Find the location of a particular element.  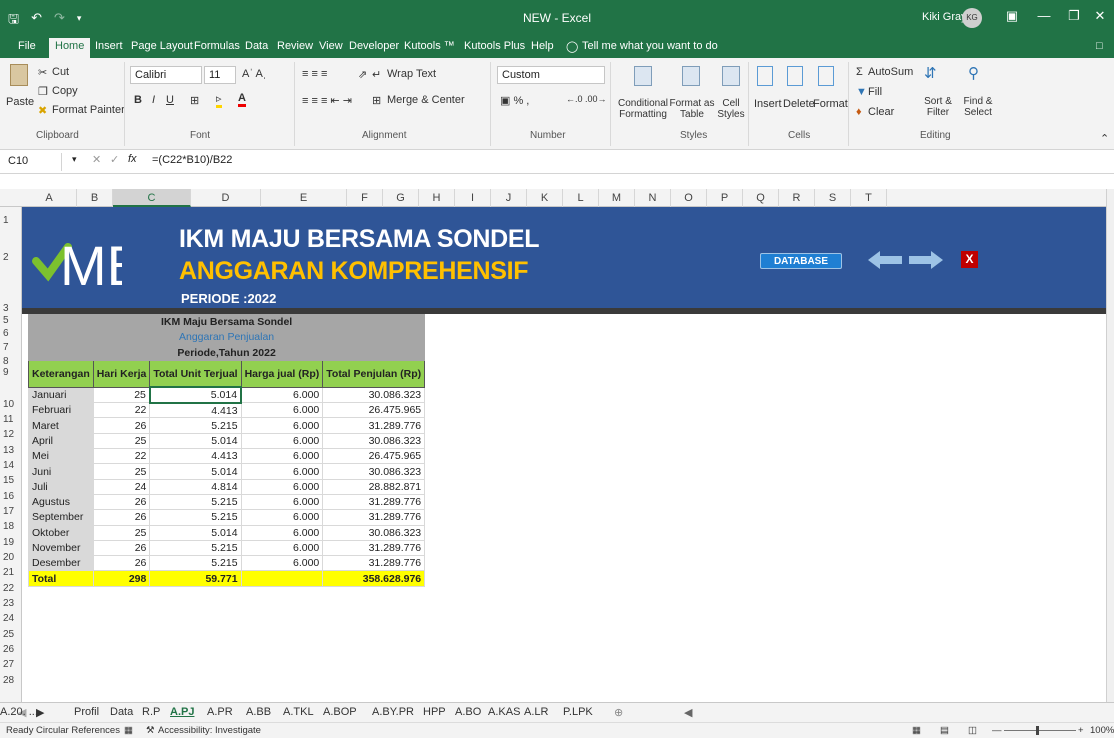

underline-icon: U is located at coordinates (170, 100).